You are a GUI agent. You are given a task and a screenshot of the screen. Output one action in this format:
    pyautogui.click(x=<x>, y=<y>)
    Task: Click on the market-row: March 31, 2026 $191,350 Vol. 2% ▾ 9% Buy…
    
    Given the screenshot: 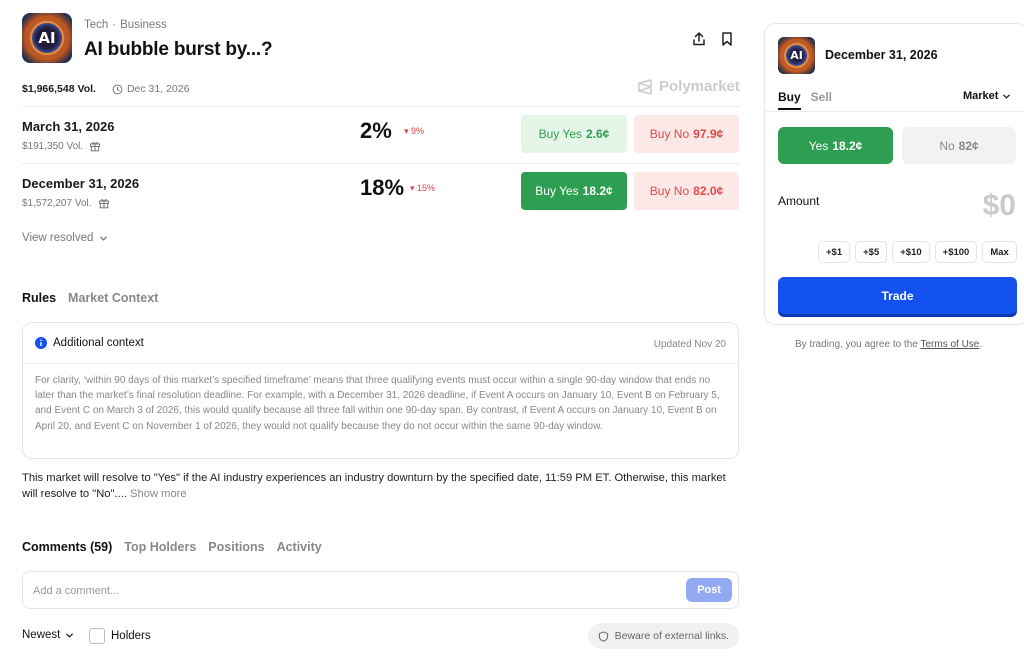 What is the action you would take?
    pyautogui.click(x=380, y=134)
    